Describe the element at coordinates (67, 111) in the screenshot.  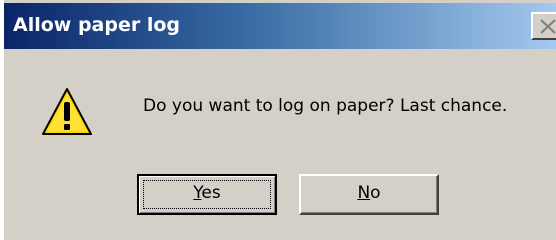
I see `warning-icon` at that location.